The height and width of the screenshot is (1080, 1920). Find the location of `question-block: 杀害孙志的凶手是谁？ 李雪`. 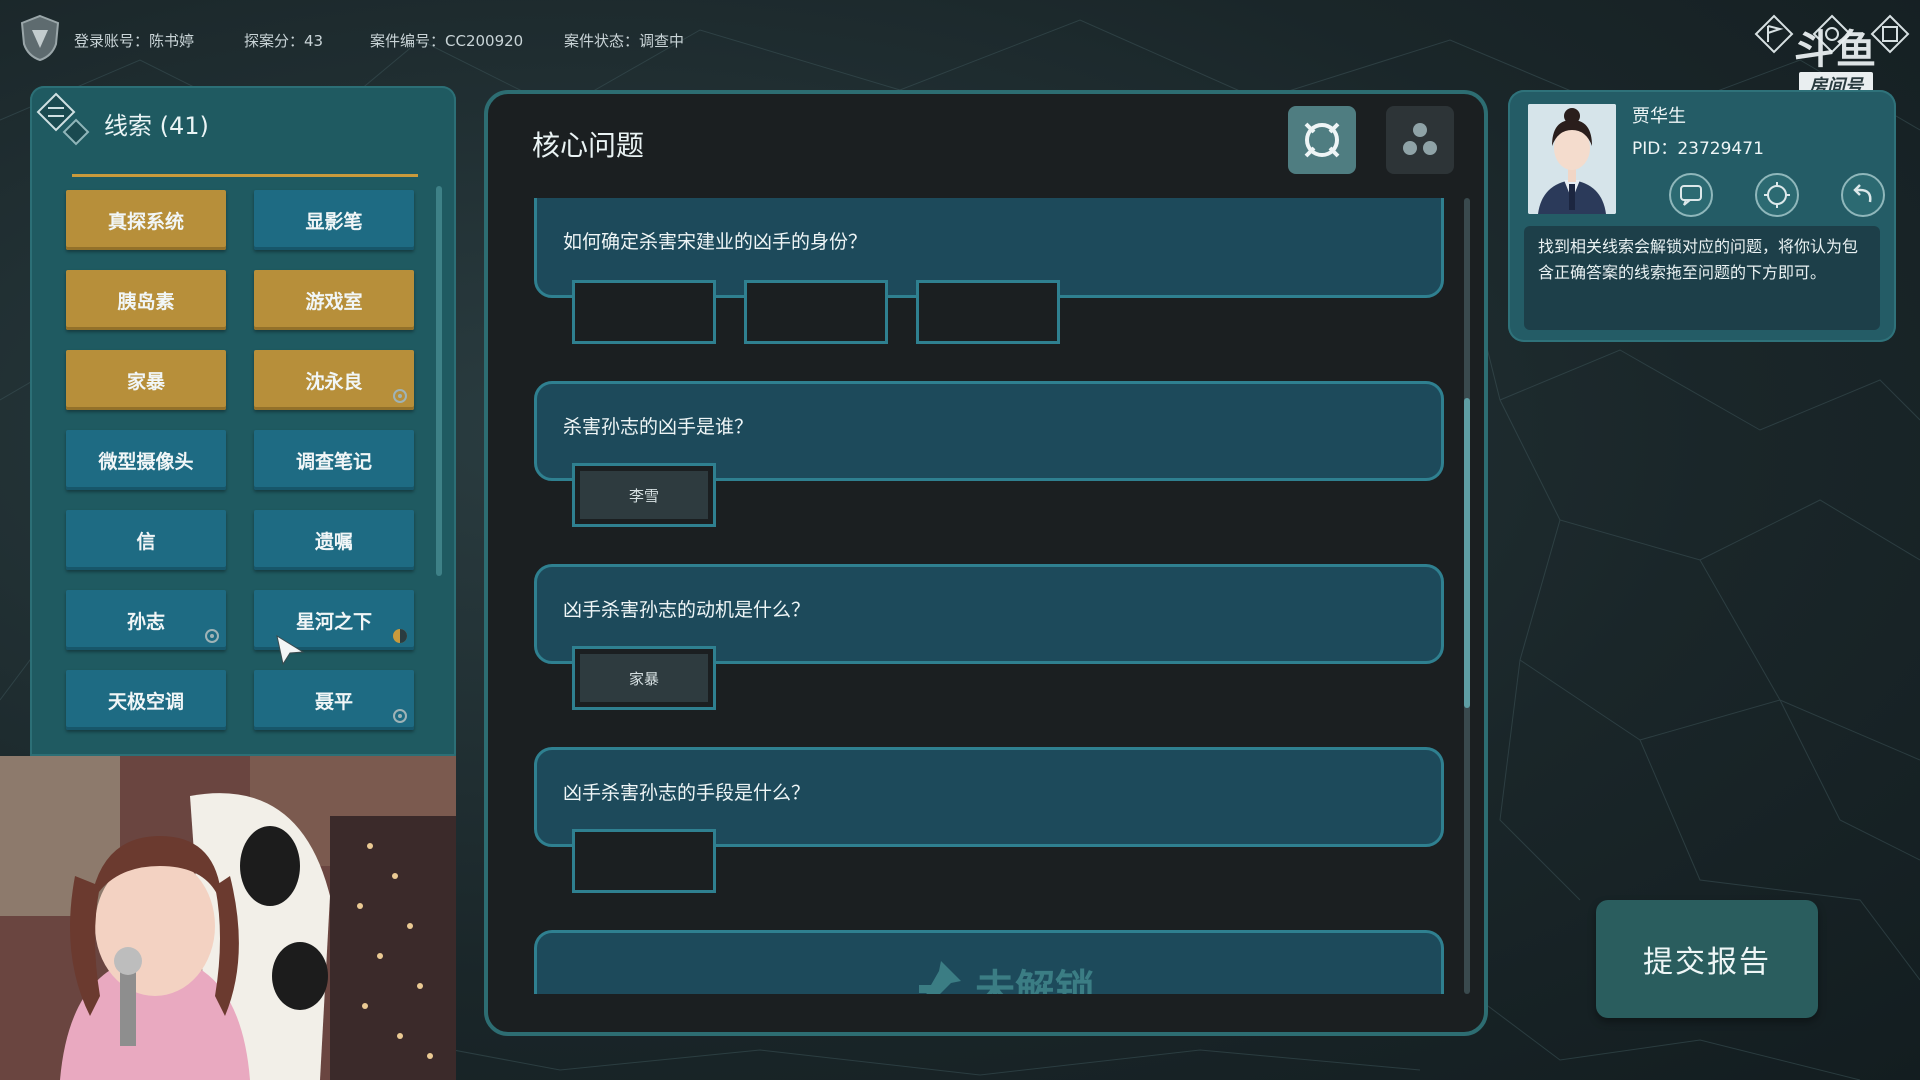

question-block: 杀害孙志的凶手是谁？ 李雪 is located at coordinates (989, 472).